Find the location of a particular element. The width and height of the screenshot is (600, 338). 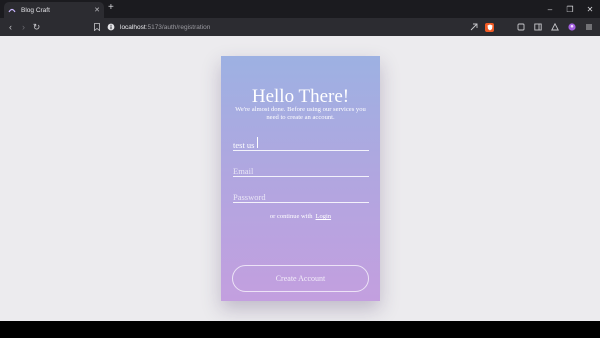

login-link: Login is located at coordinates (324, 216).